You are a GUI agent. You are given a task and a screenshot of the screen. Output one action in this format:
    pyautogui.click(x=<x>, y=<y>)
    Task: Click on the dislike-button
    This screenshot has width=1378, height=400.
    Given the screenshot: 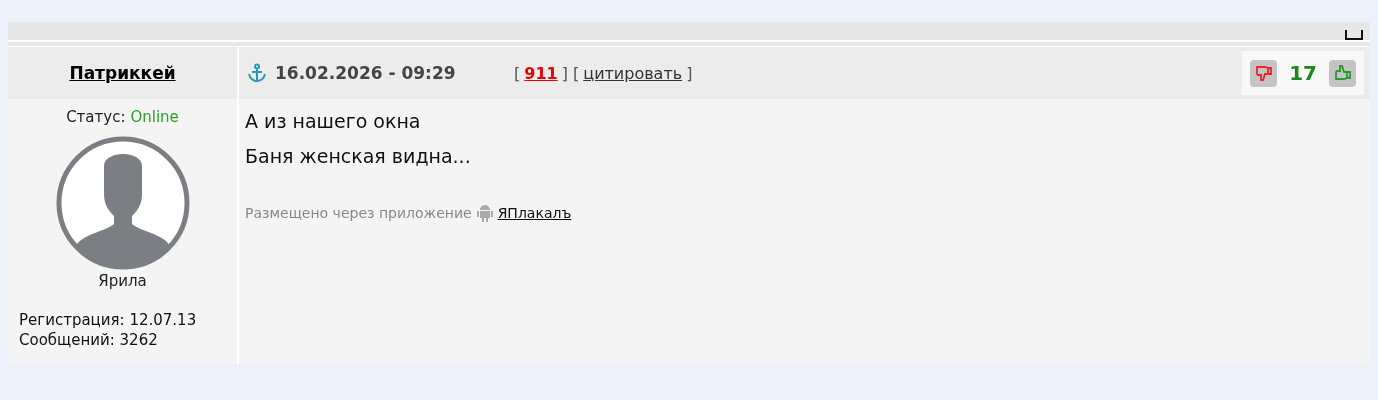 What is the action you would take?
    pyautogui.click(x=1264, y=73)
    